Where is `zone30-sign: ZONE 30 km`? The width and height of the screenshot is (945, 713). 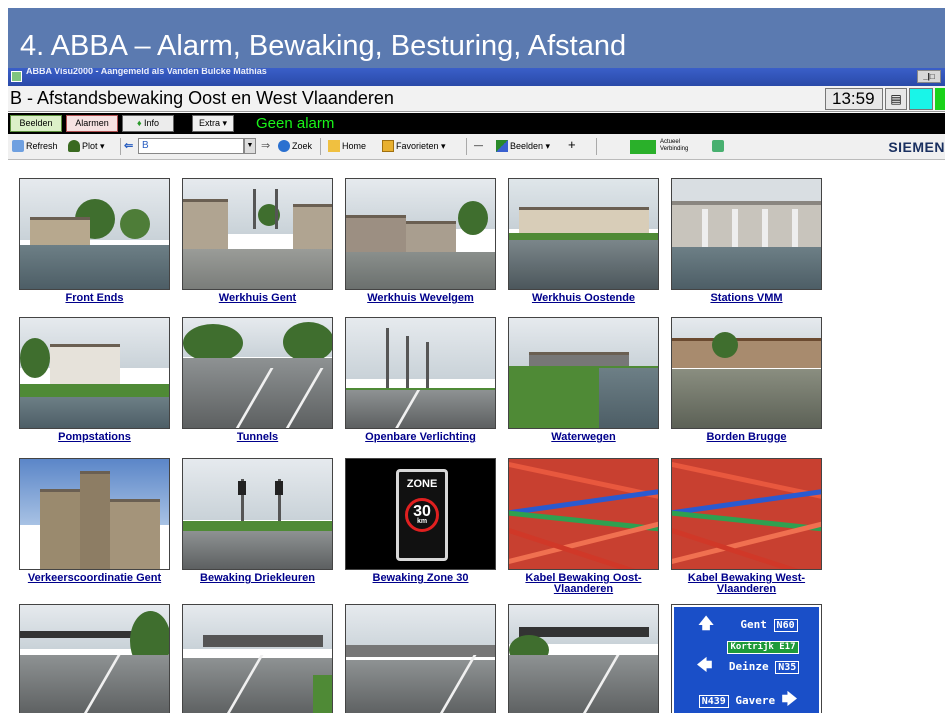
zone30-sign: ZONE 30 km is located at coordinates (422, 515).